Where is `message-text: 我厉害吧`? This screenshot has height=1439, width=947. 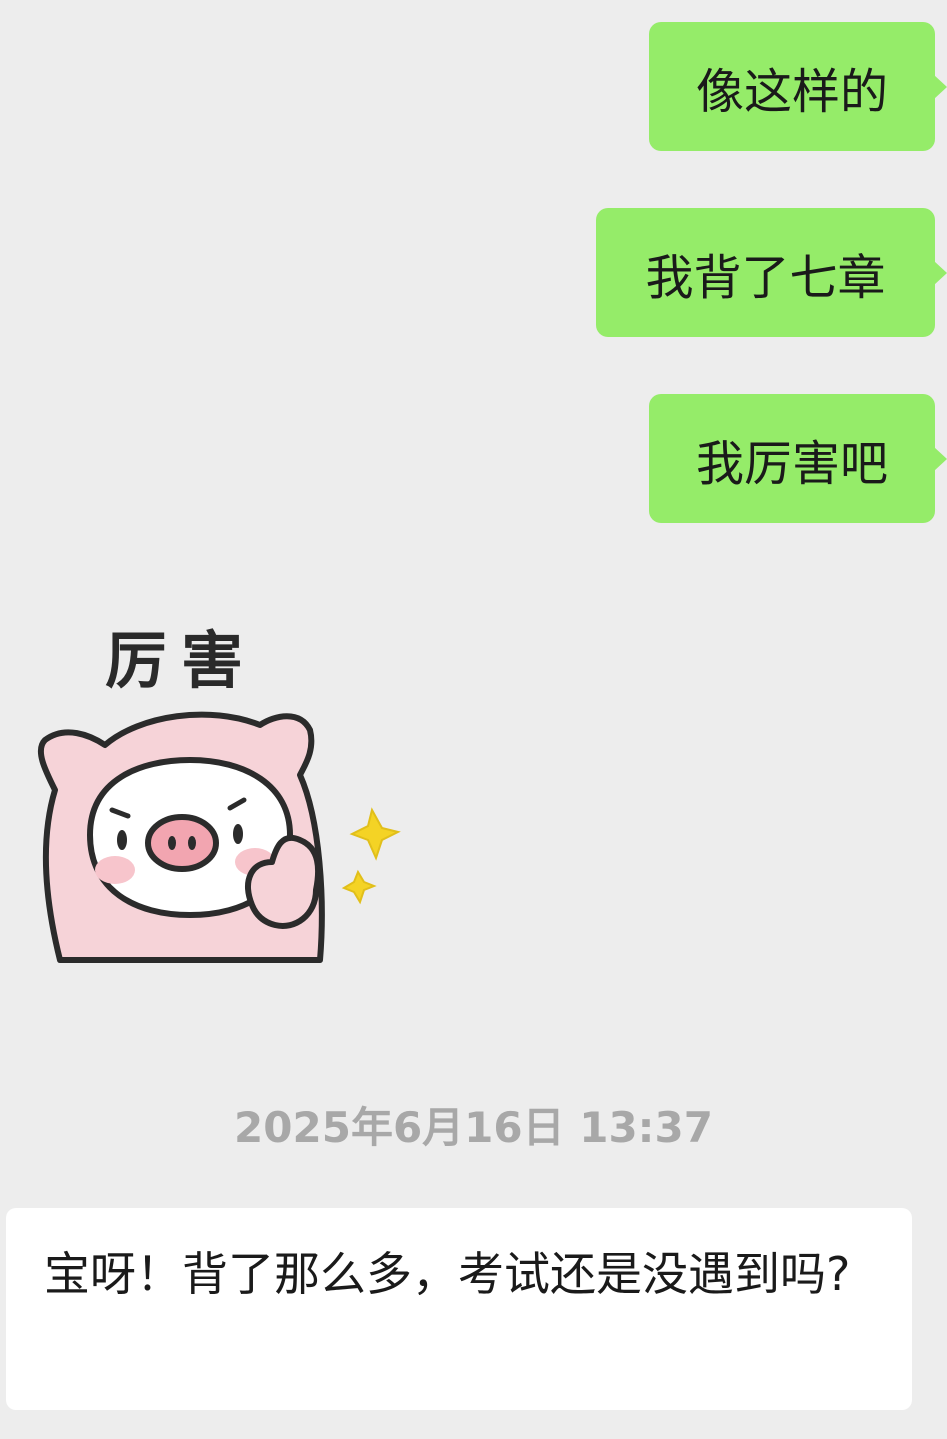
message-text: 我厉害吧 is located at coordinates (791, 463).